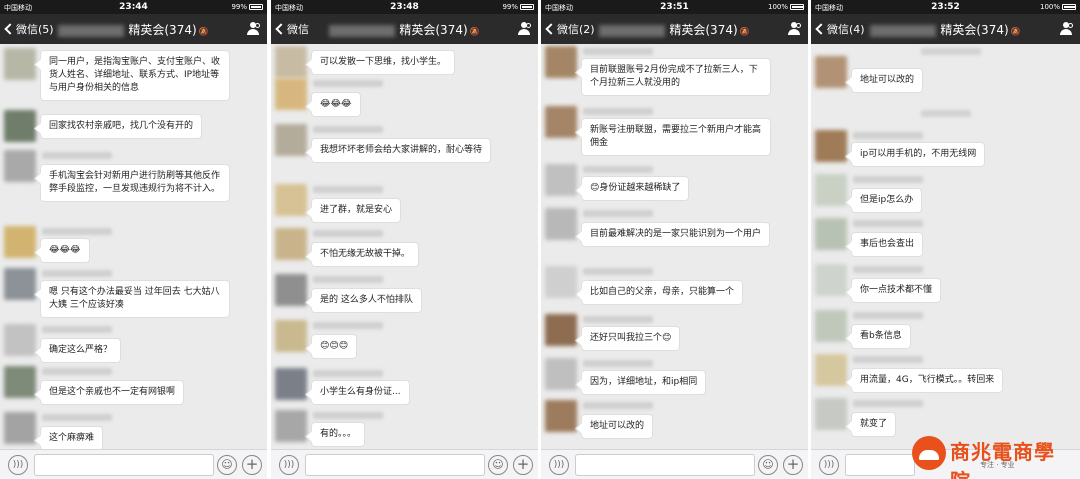 The height and width of the screenshot is (479, 1080). I want to click on message-bubble: 目前最难解决的是一家只能识别为一个用户, so click(676, 234).